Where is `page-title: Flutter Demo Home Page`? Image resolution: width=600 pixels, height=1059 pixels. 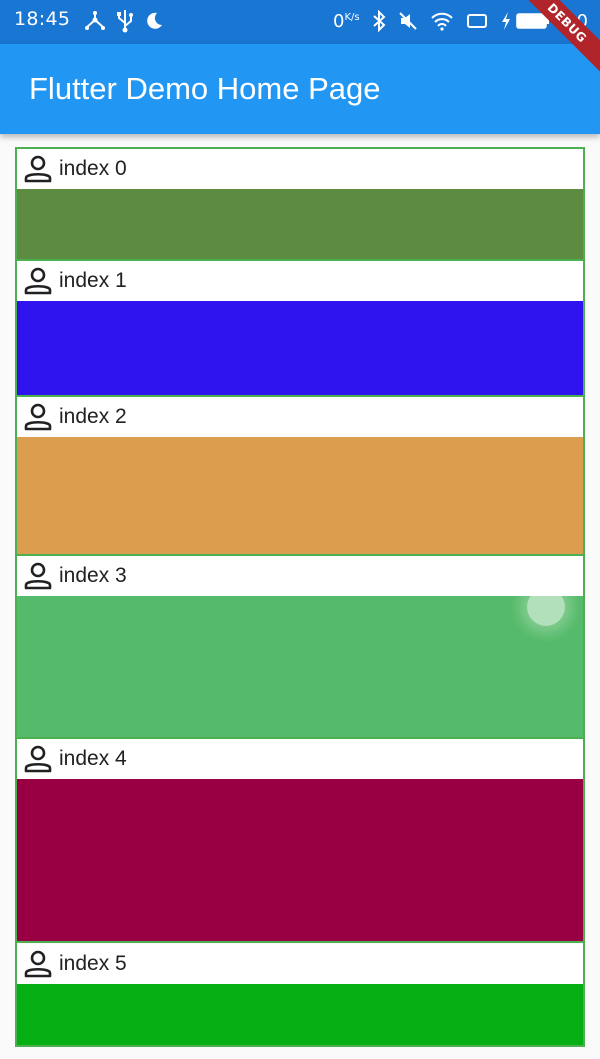
page-title: Flutter Demo Home Page is located at coordinates (205, 88).